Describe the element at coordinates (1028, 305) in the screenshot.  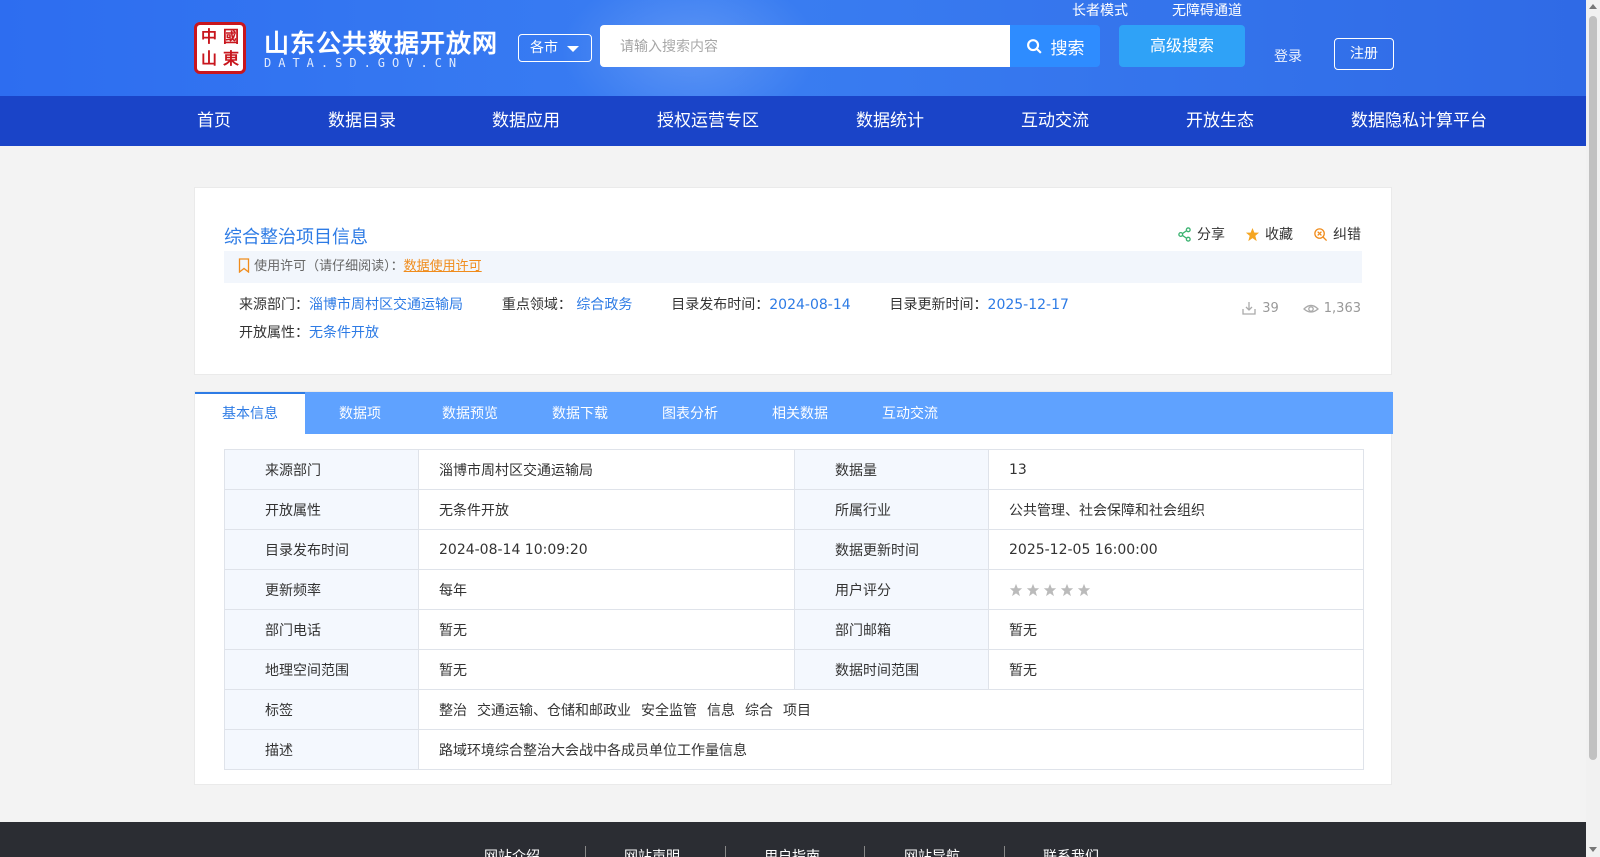
I see `update-date-value: 2025-12-17` at that location.